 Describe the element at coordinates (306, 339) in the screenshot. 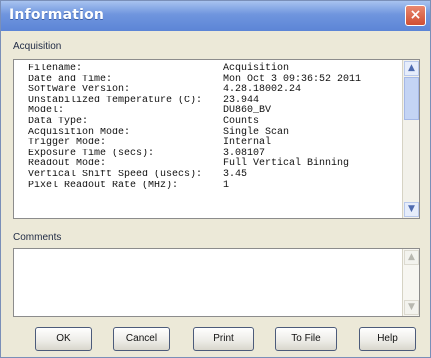

I see `to-file-button: To File` at that location.